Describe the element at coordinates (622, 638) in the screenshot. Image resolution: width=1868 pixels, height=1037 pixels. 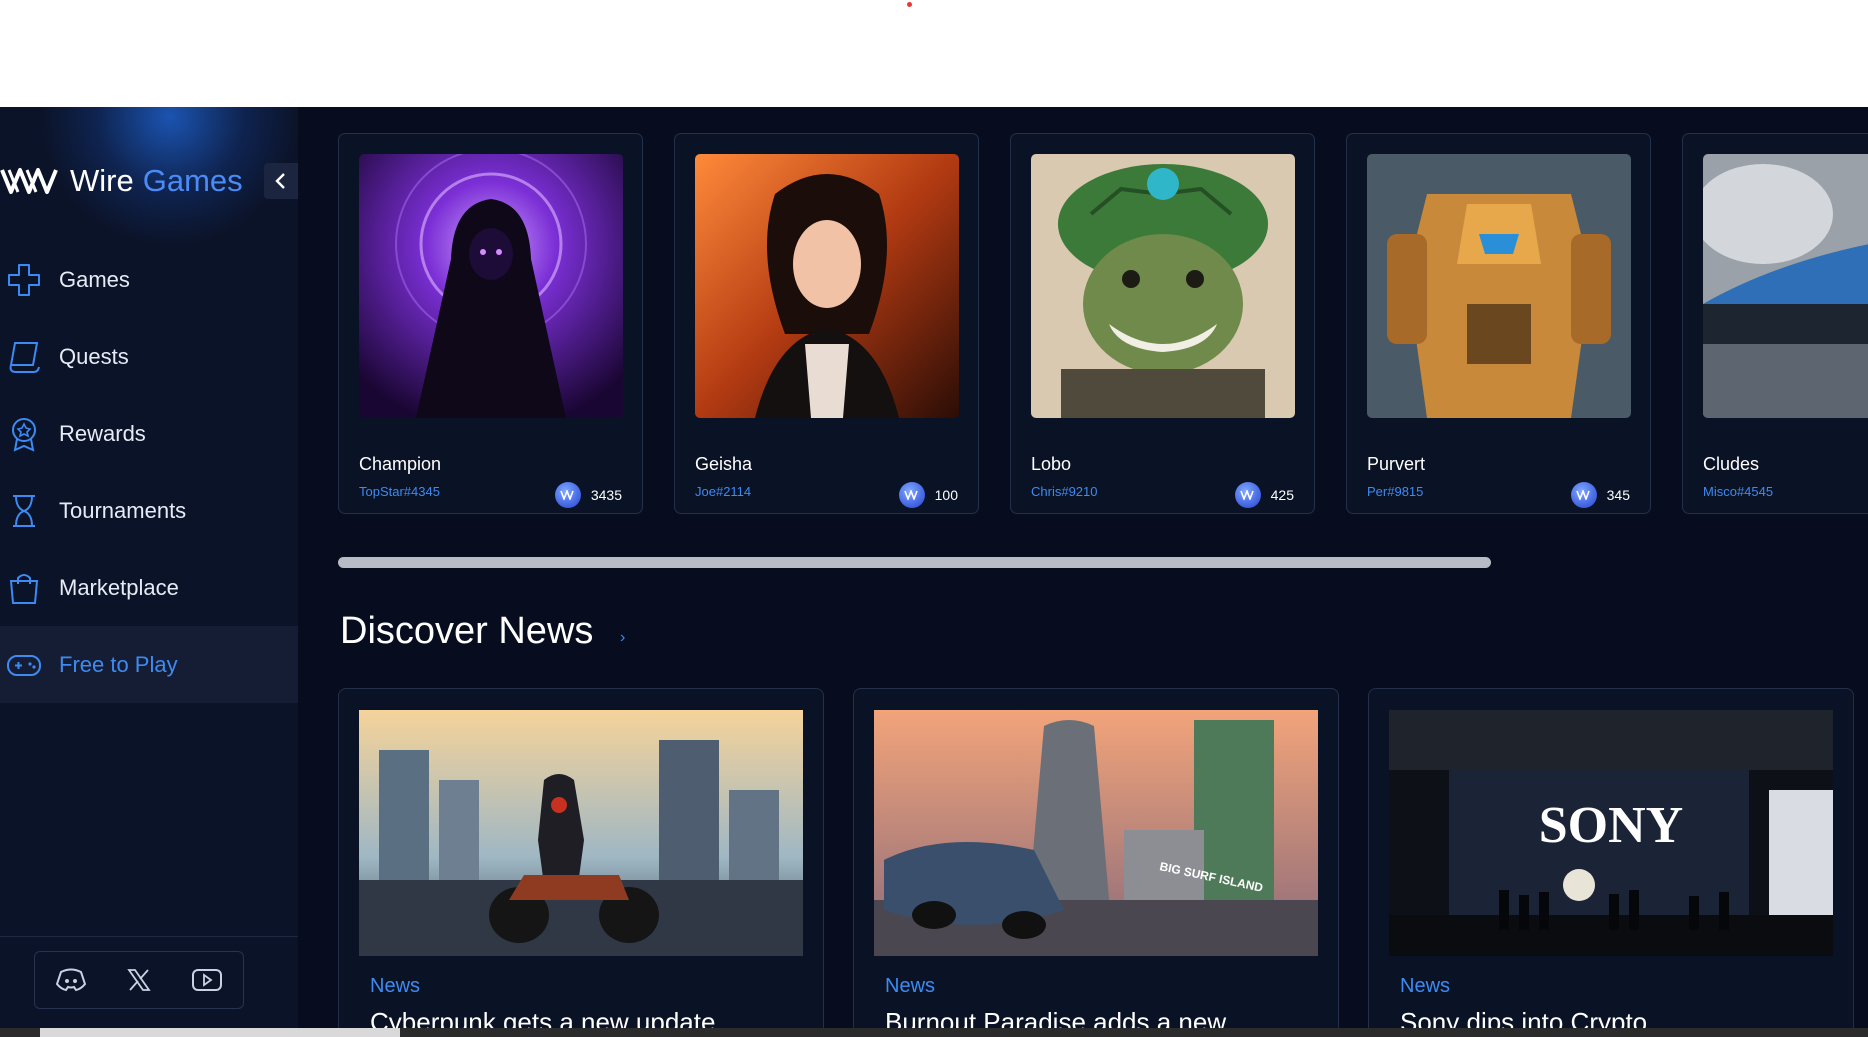
I see `section-arrow-link: ›` at that location.